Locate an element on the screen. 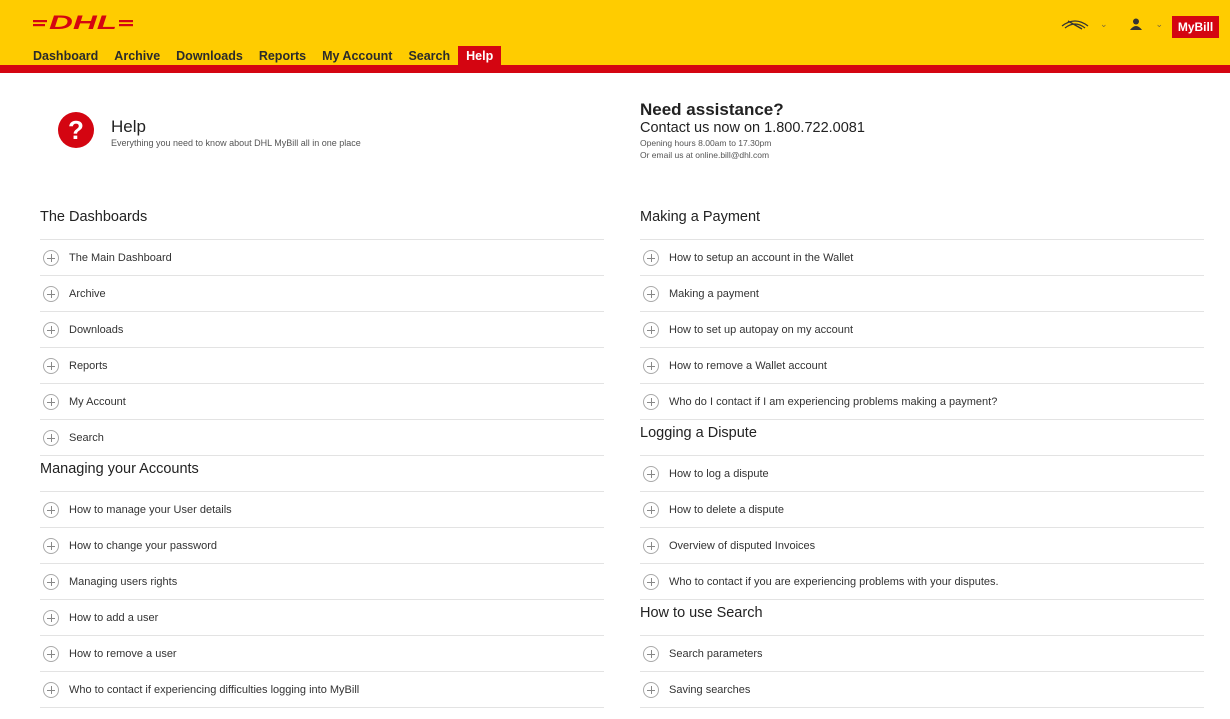  header-divider is located at coordinates (615, 69).